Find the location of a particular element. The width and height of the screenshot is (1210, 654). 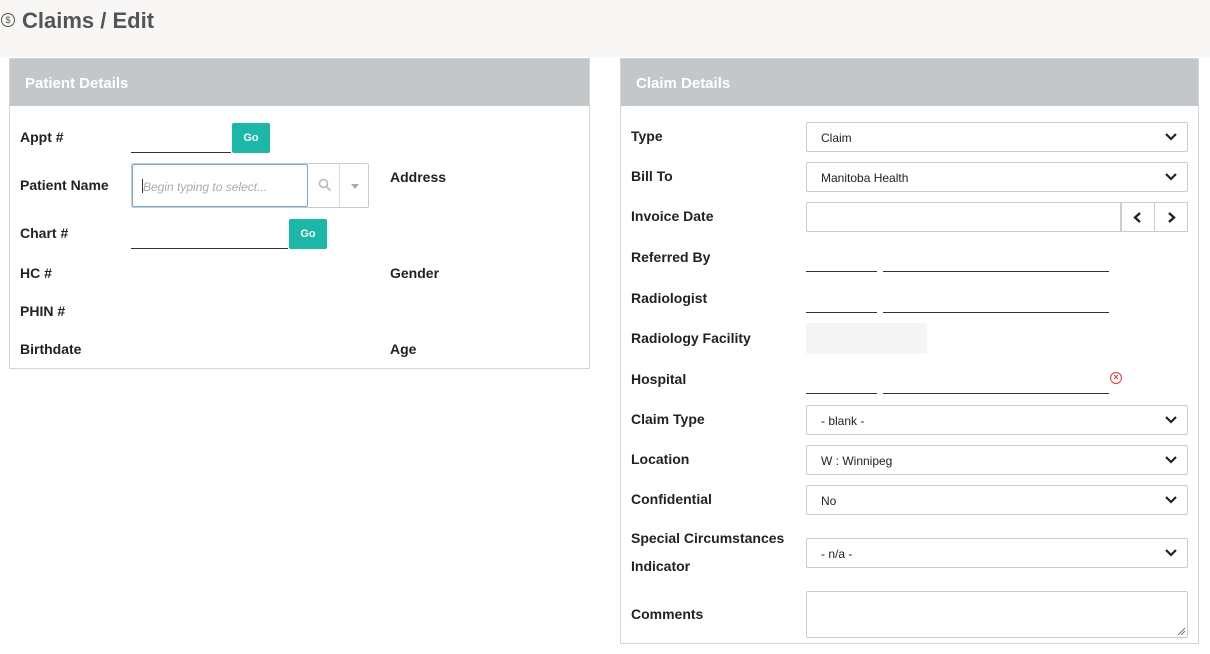

patient-name-label: Patient Name is located at coordinates (64, 185).